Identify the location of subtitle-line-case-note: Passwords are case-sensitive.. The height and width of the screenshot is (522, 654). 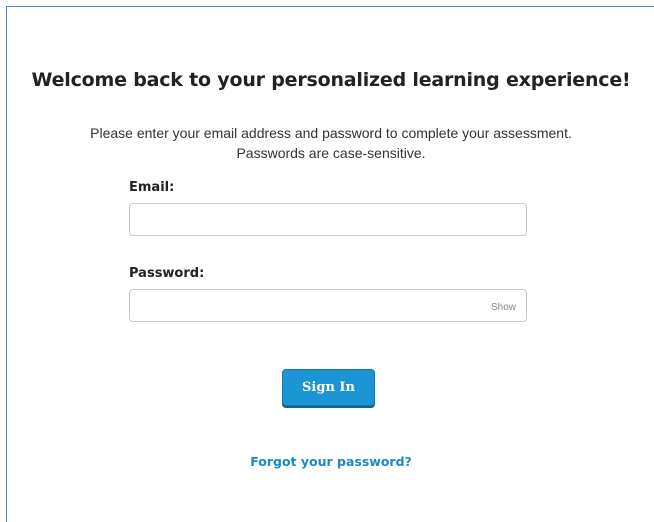
(331, 153).